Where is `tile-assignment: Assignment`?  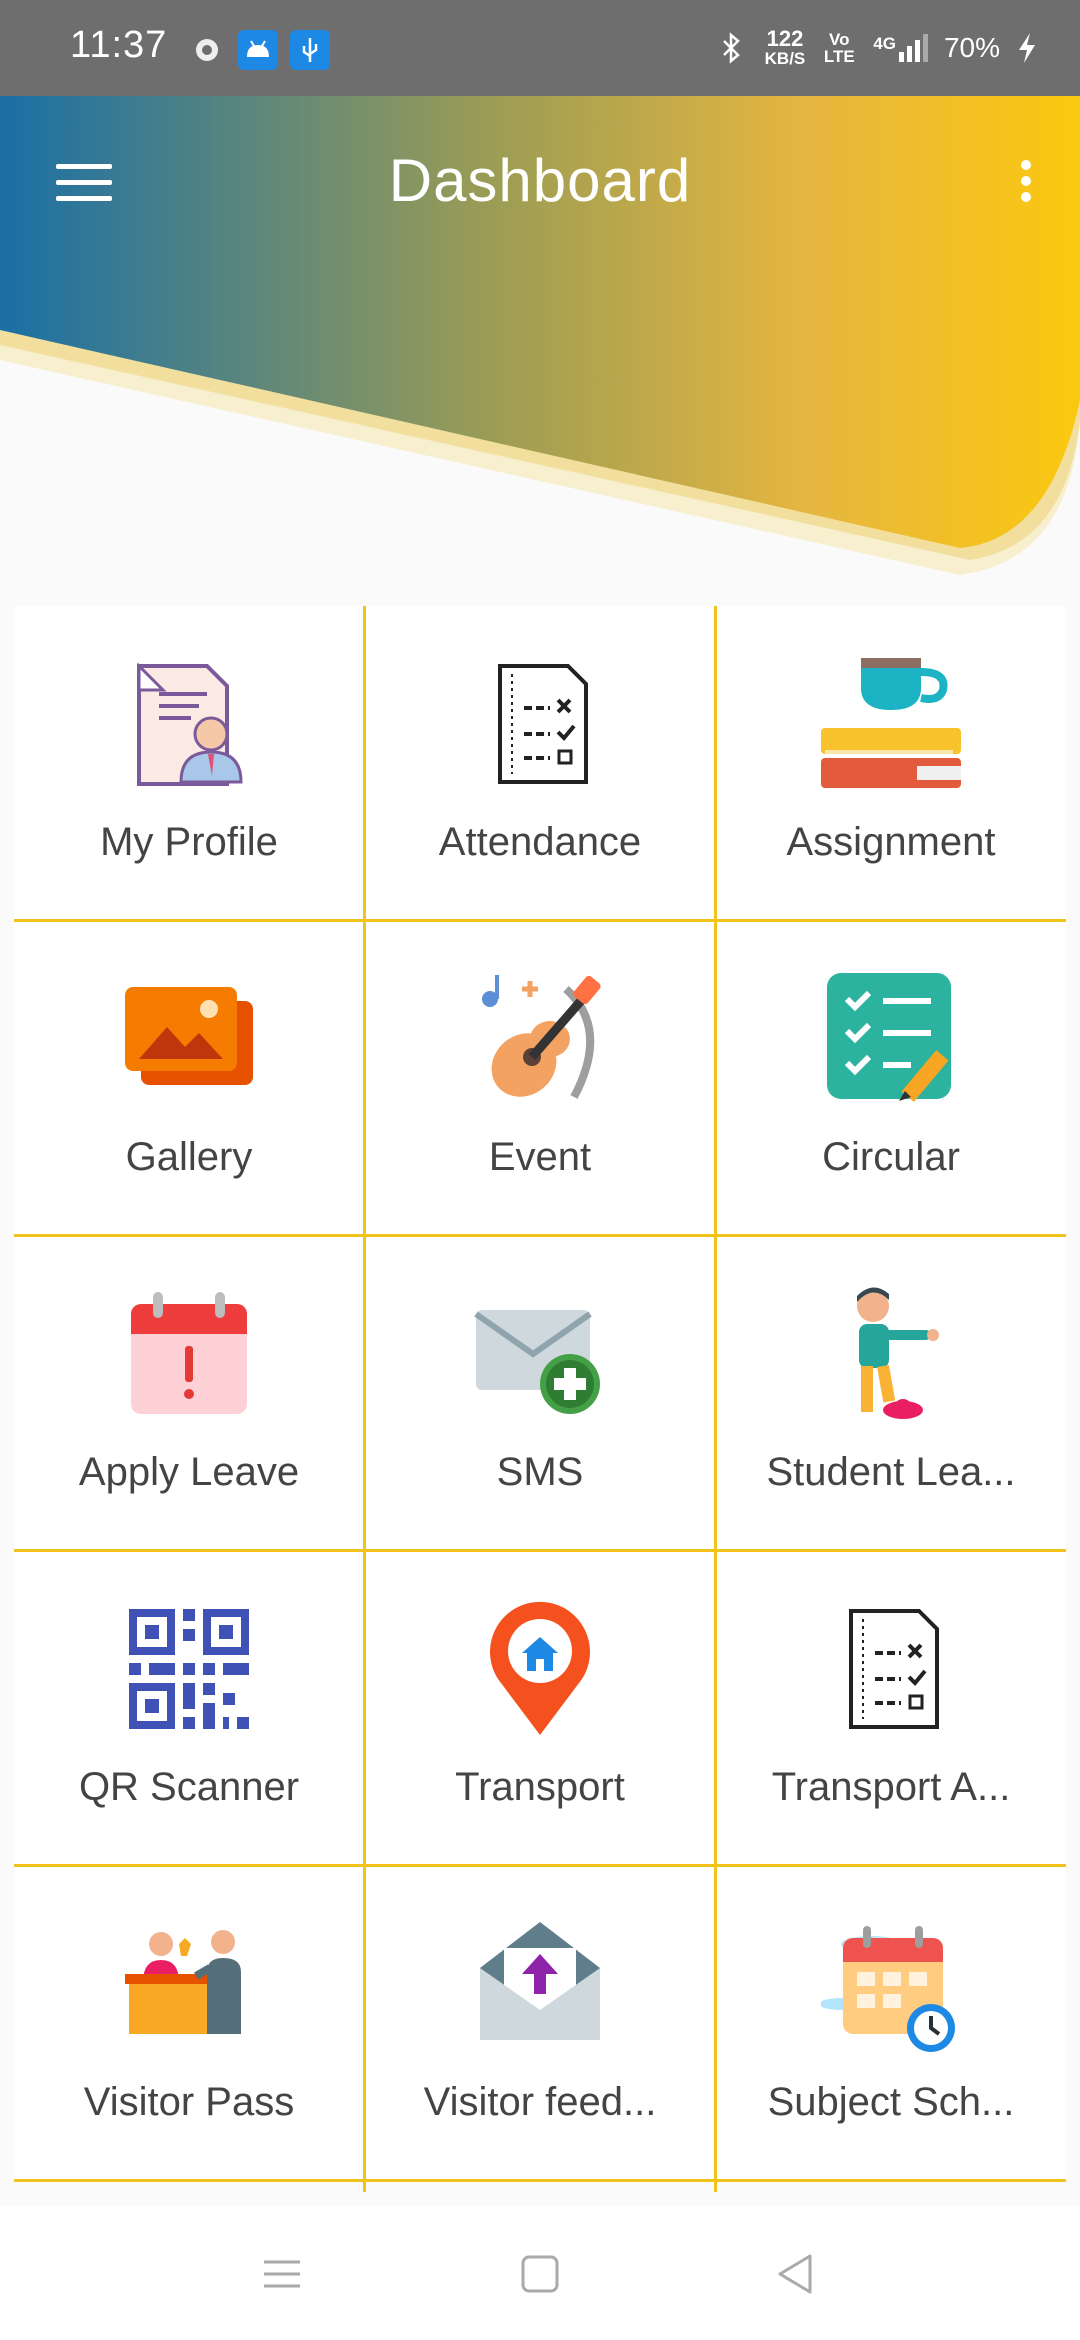
tile-assignment: Assignment is located at coordinates (891, 763).